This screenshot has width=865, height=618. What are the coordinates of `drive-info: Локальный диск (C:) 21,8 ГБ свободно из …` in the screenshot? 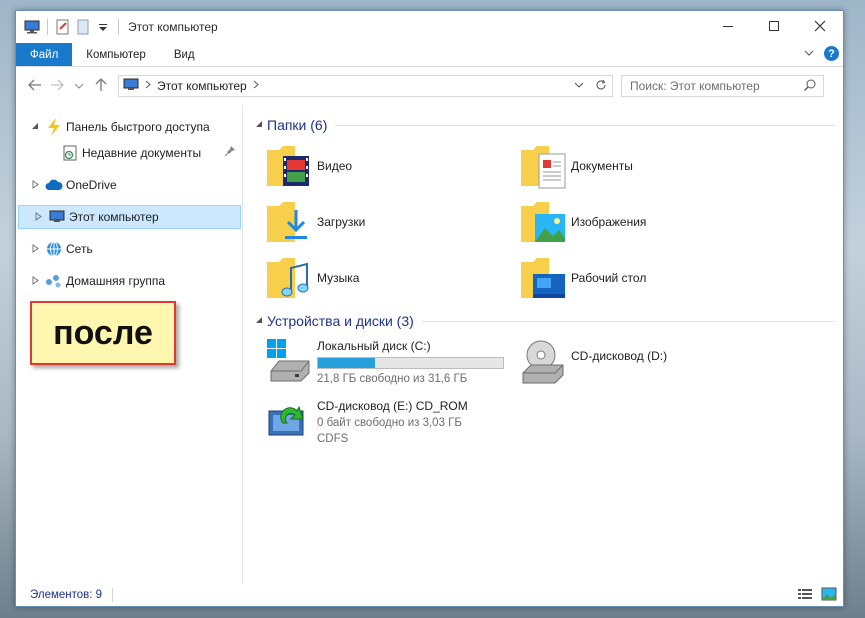 It's located at (410, 362).